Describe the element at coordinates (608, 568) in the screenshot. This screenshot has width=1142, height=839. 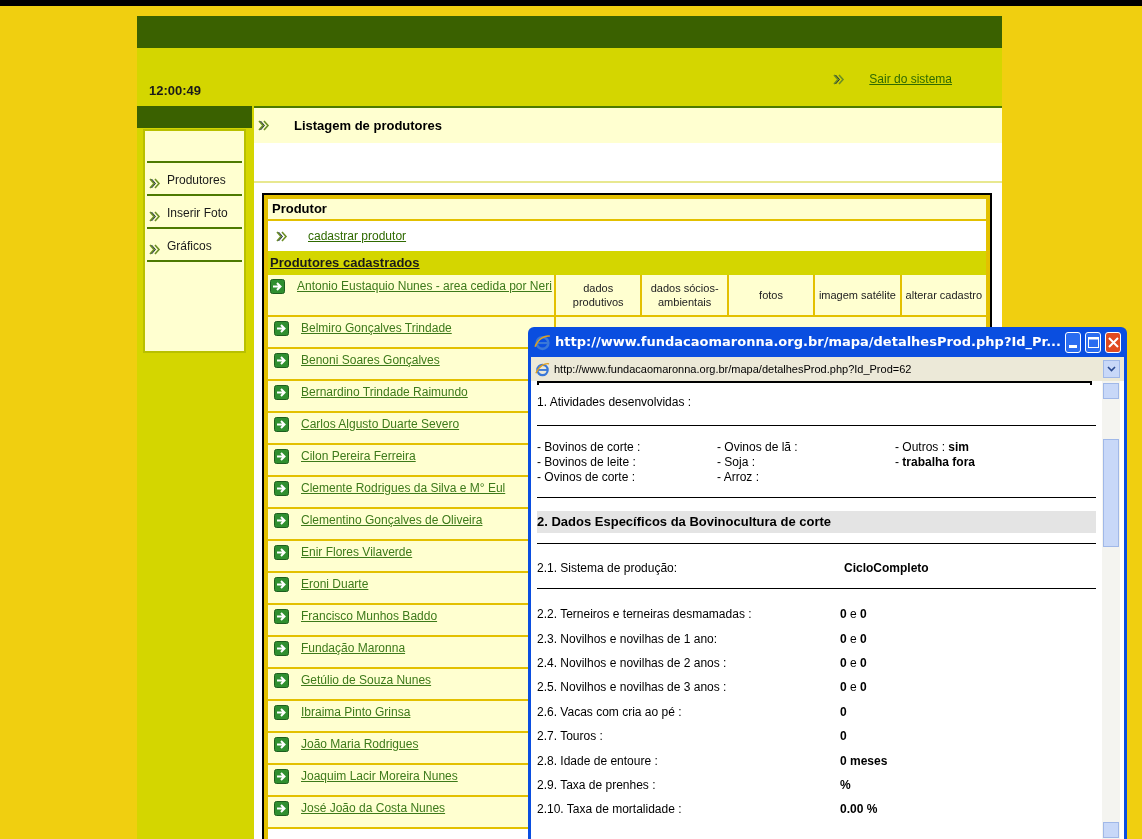
I see `field-label: 2.1. Sistema de produção:` at that location.